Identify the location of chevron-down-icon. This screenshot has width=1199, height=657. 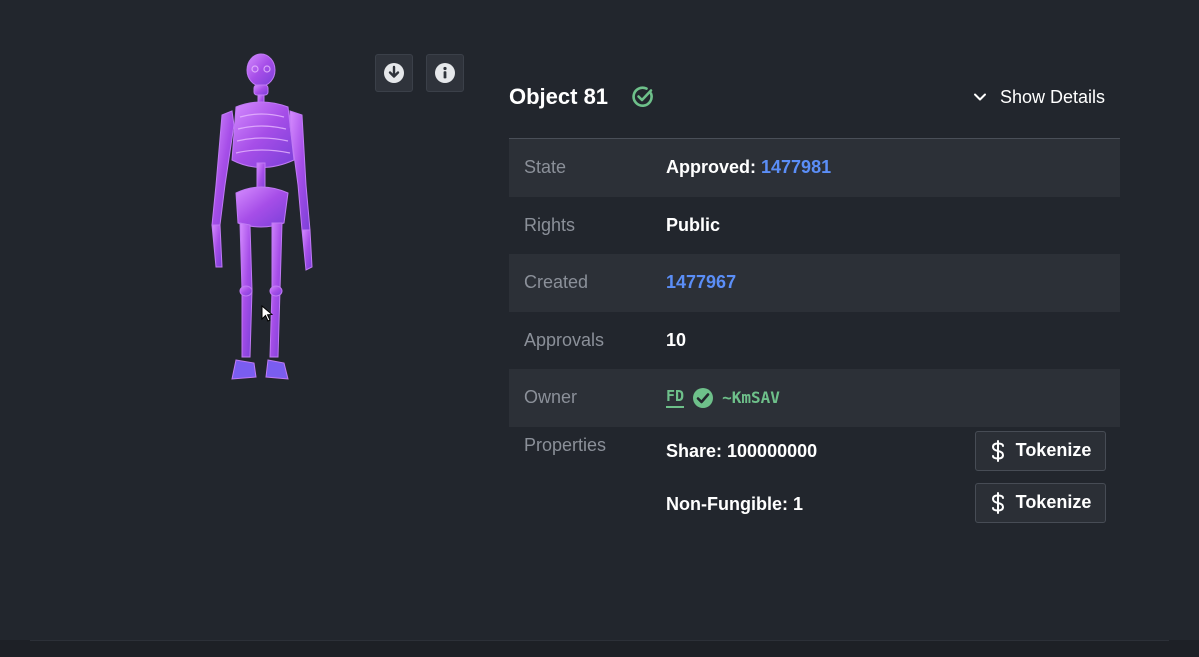
(980, 97).